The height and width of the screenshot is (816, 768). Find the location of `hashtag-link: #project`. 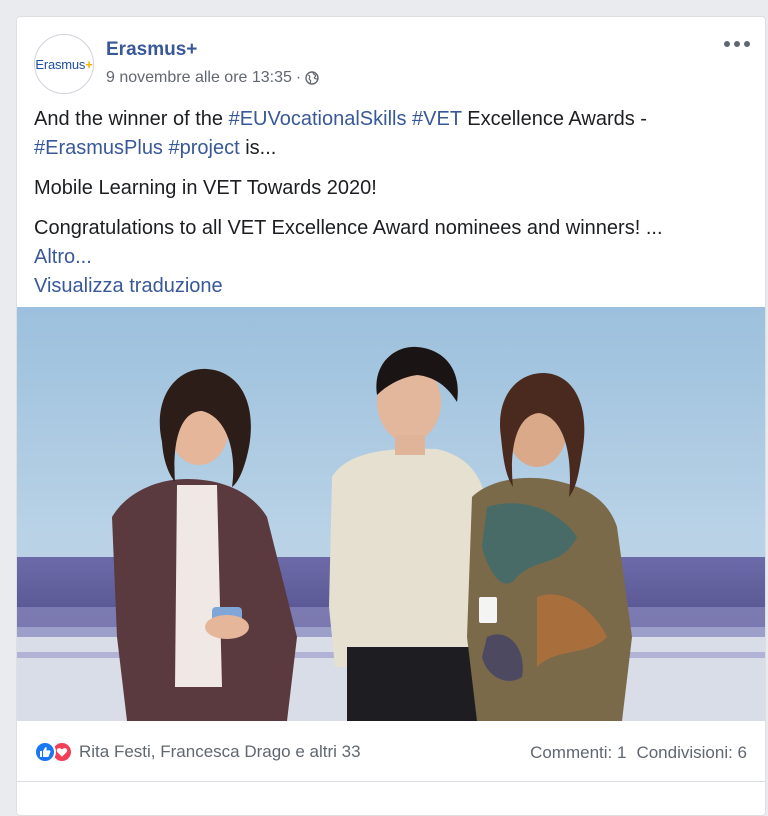

hashtag-link: #project is located at coordinates (204, 148).